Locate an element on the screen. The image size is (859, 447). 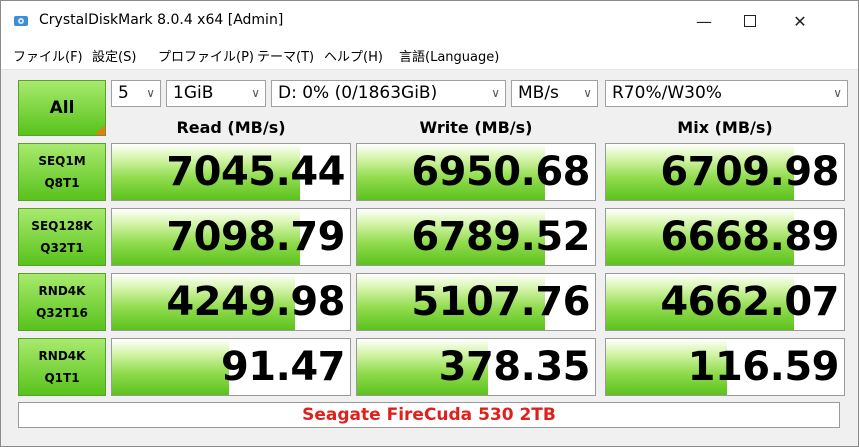
crystaldiskmark-disk-icon is located at coordinates (21, 21).